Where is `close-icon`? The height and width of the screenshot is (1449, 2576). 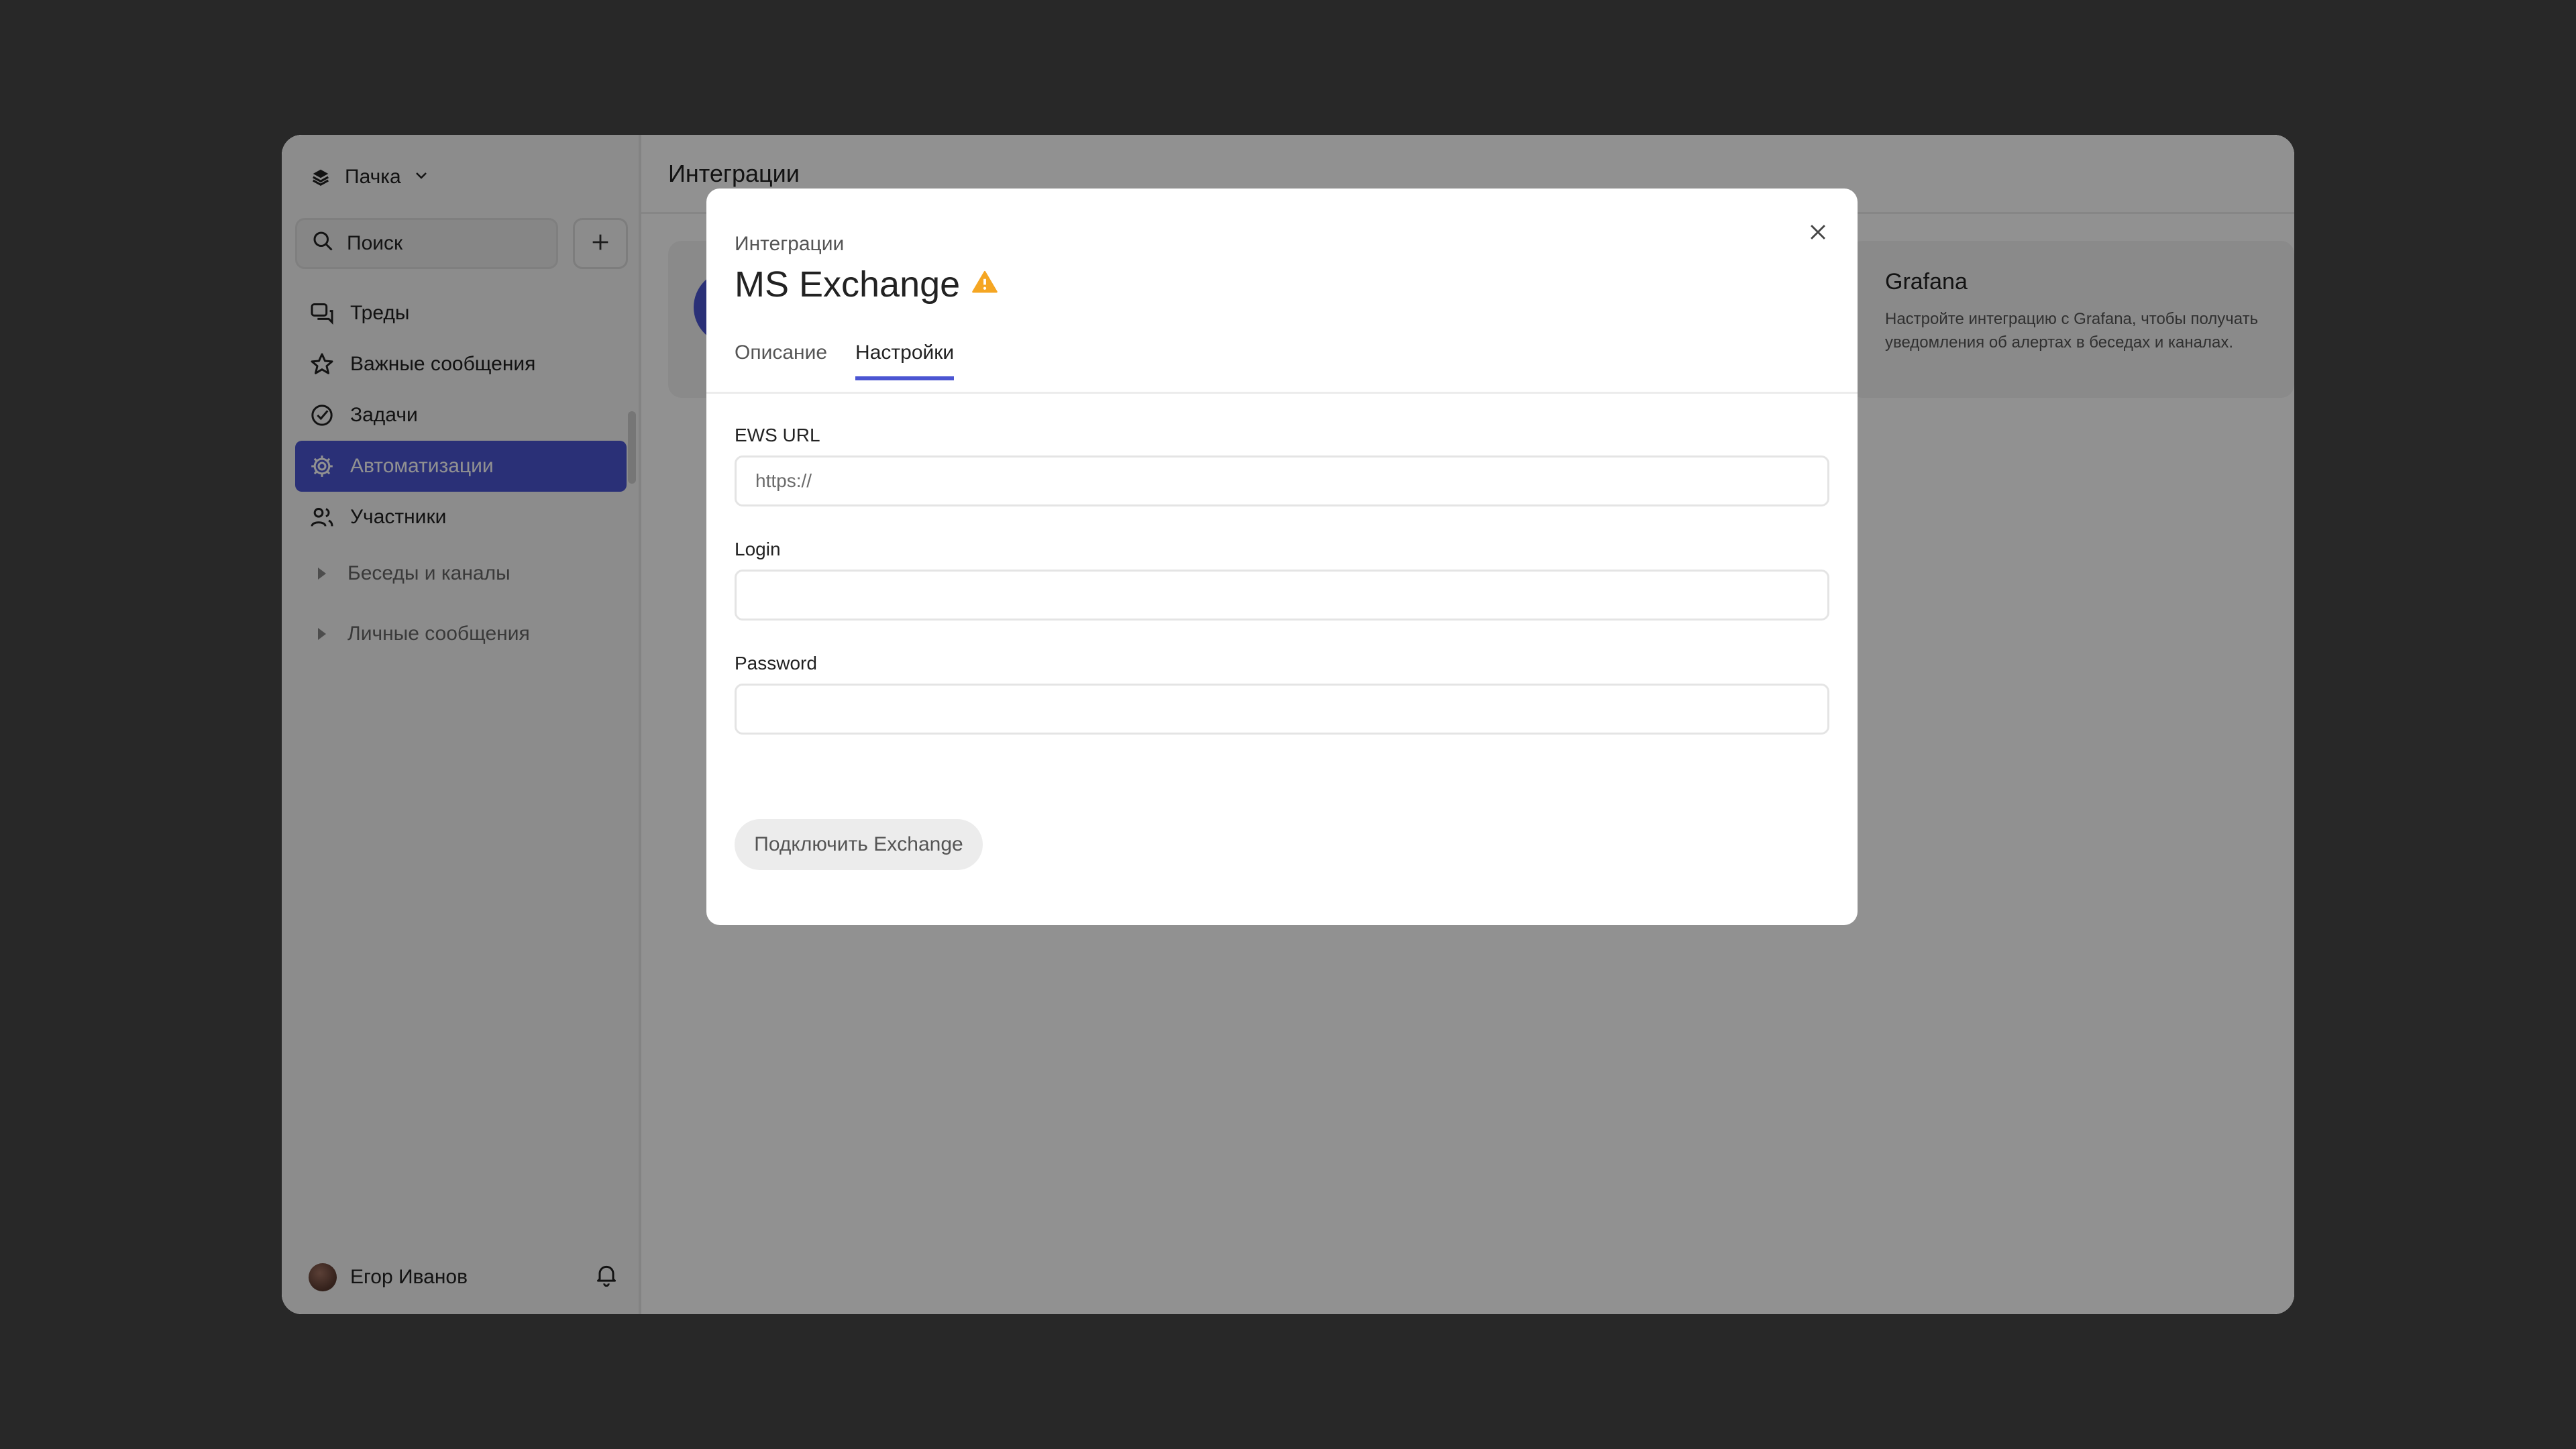
close-icon is located at coordinates (1818, 234).